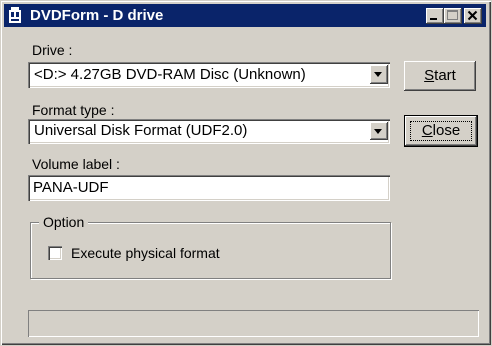 Image resolution: width=492 pixels, height=346 pixels. I want to click on drive-select: <D:> 4.27GB DVD-RAM Disc (Unknown), so click(209, 75).